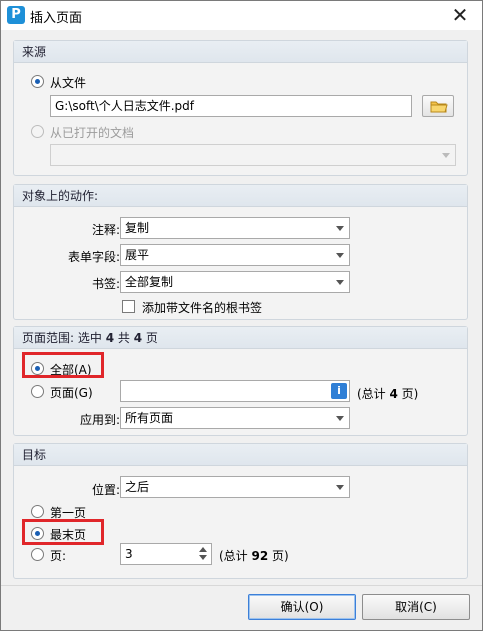 Image resolution: width=483 pixels, height=631 pixels. Describe the element at coordinates (235, 228) in the screenshot. I see `annotations-select: 复制` at that location.